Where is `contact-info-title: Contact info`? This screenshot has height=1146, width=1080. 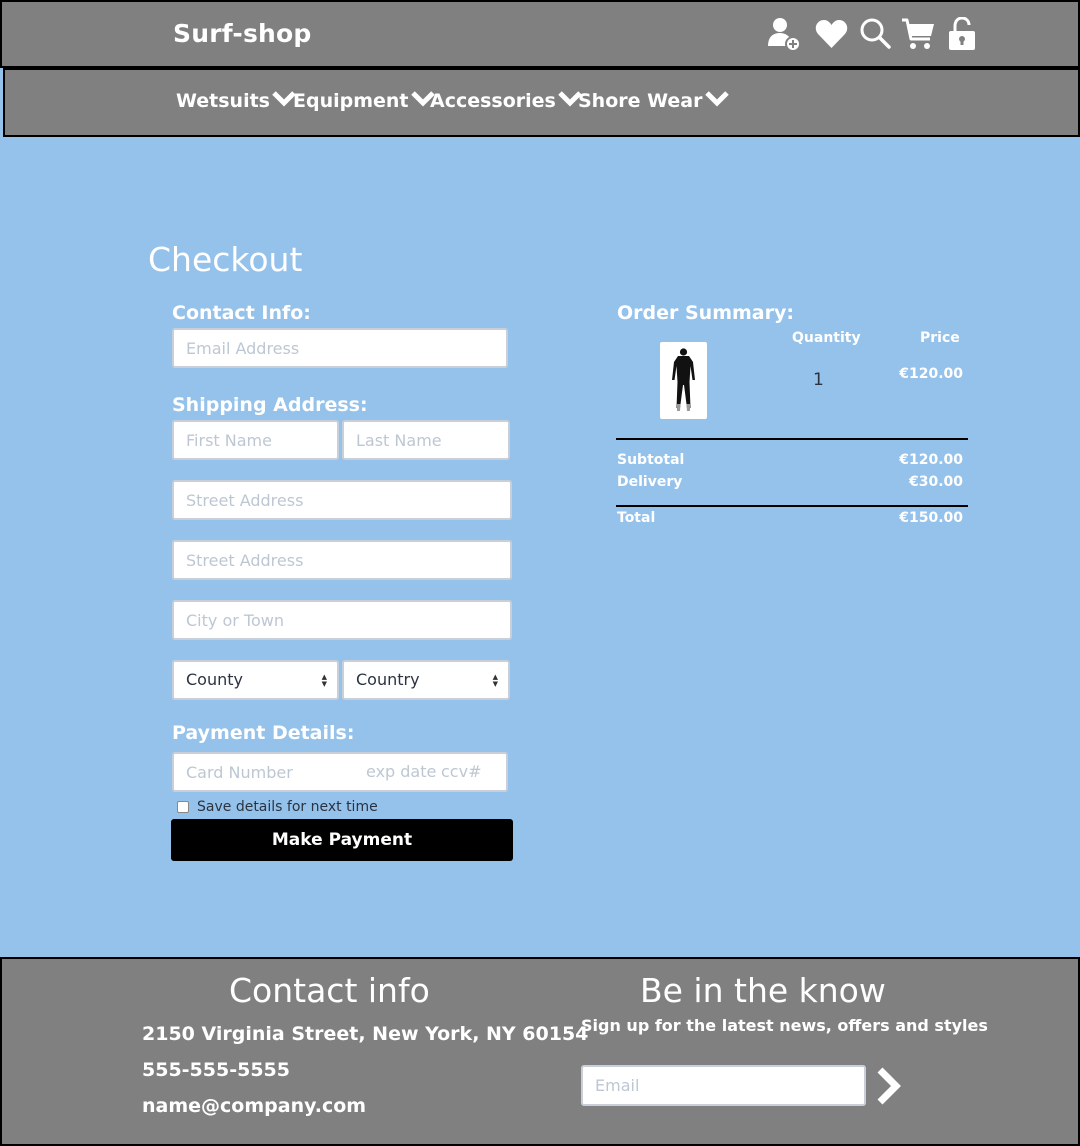
contact-info-title: Contact info is located at coordinates (329, 990).